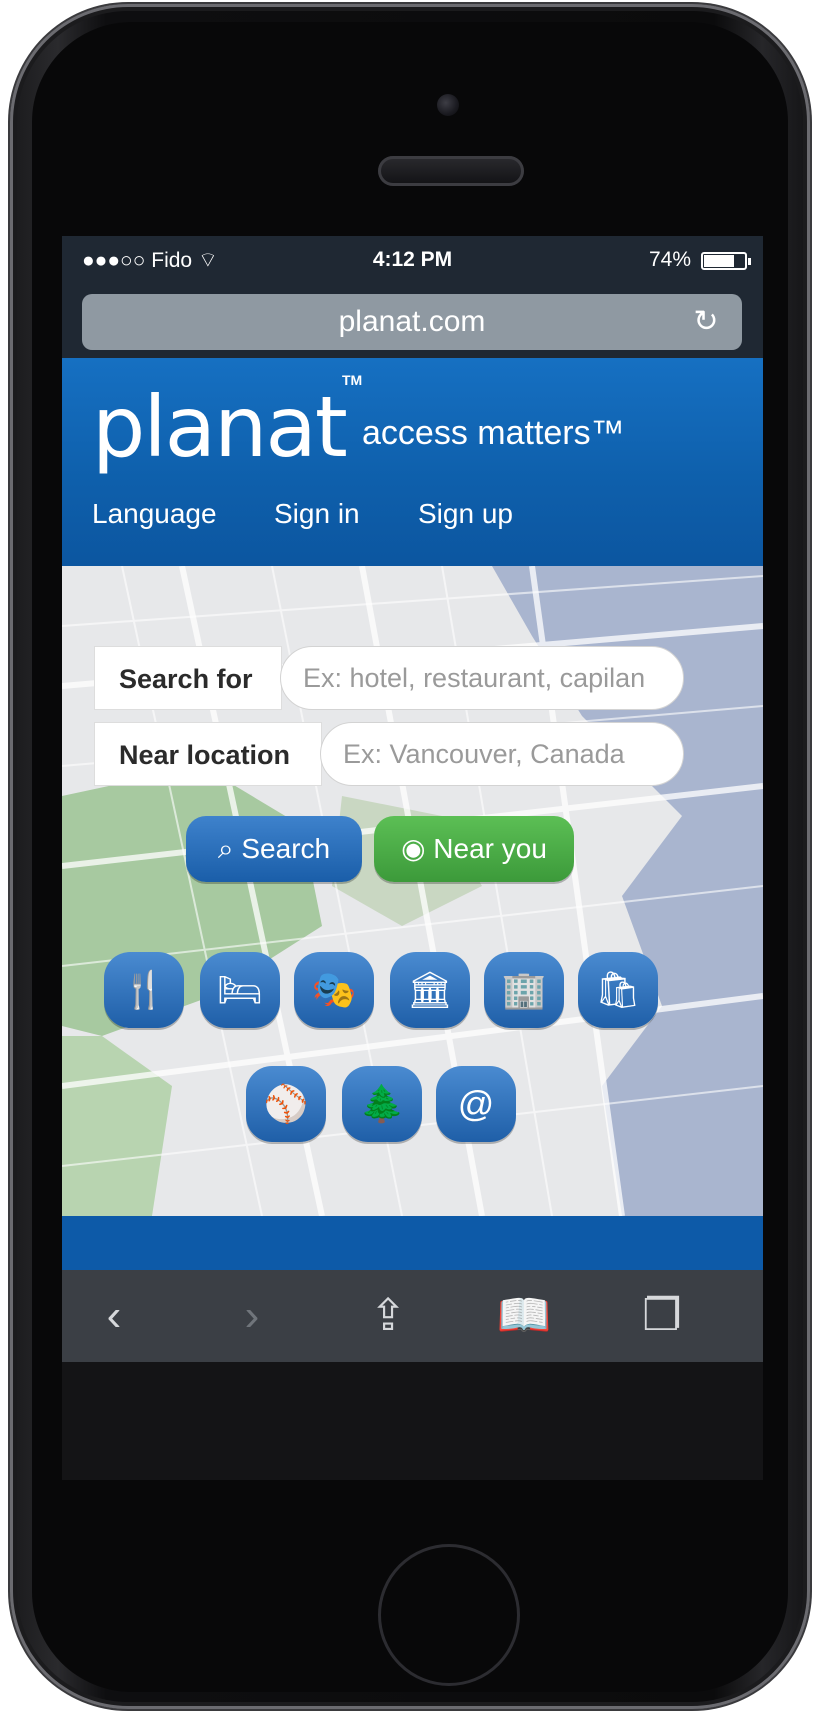 The height and width of the screenshot is (1717, 820). Describe the element at coordinates (208, 754) in the screenshot. I see `near-location-label: Near location` at that location.